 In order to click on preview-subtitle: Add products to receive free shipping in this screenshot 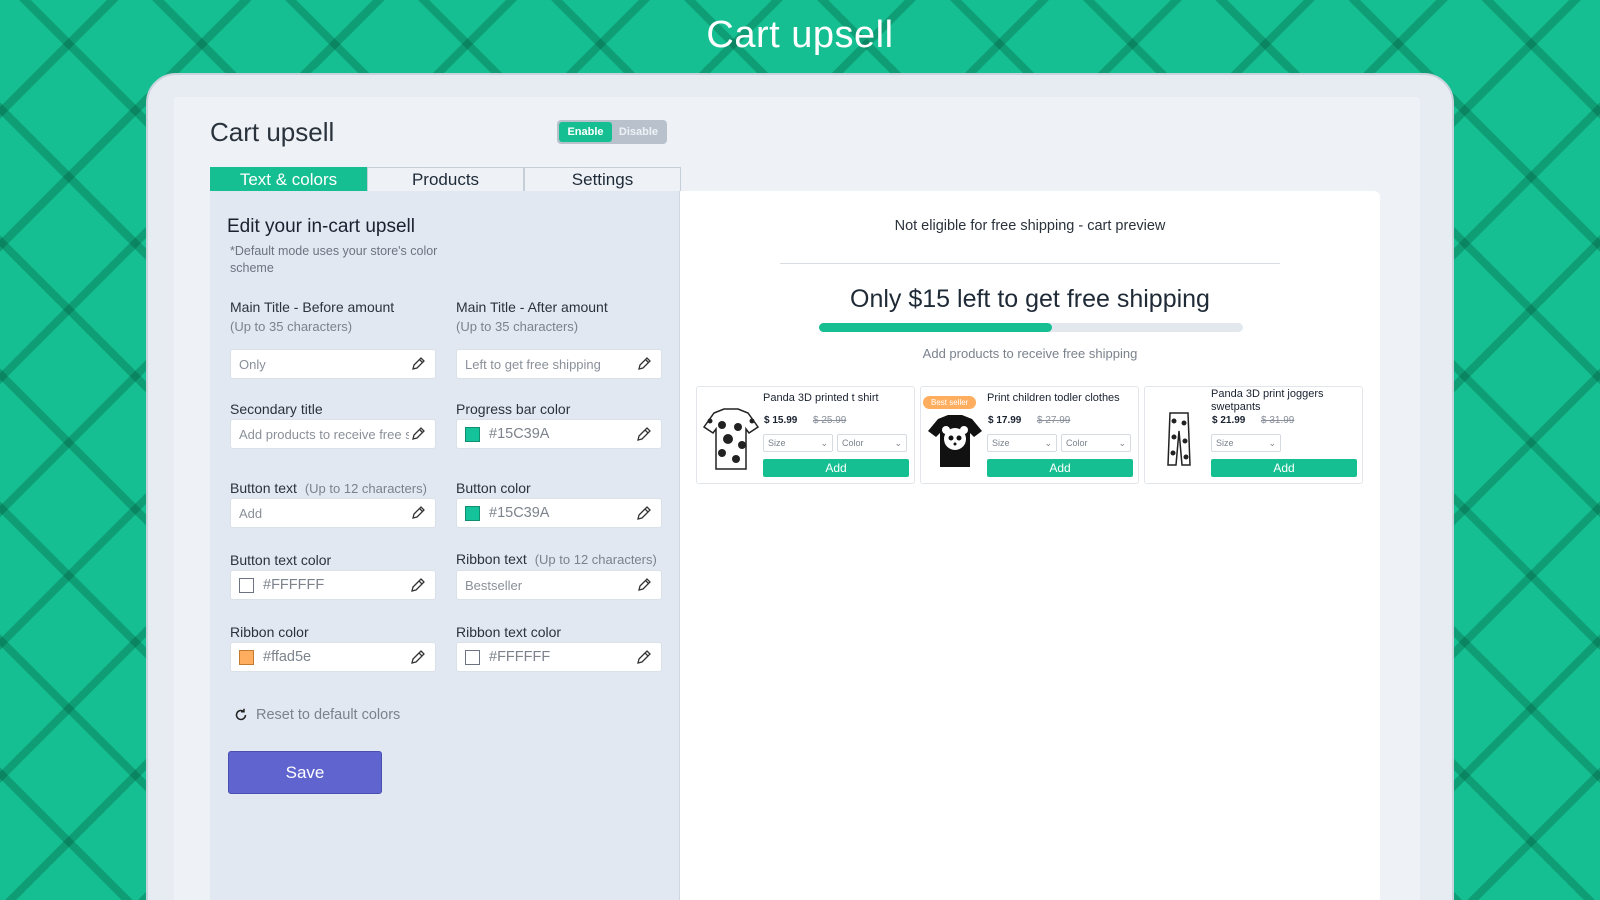, I will do `click(1030, 353)`.